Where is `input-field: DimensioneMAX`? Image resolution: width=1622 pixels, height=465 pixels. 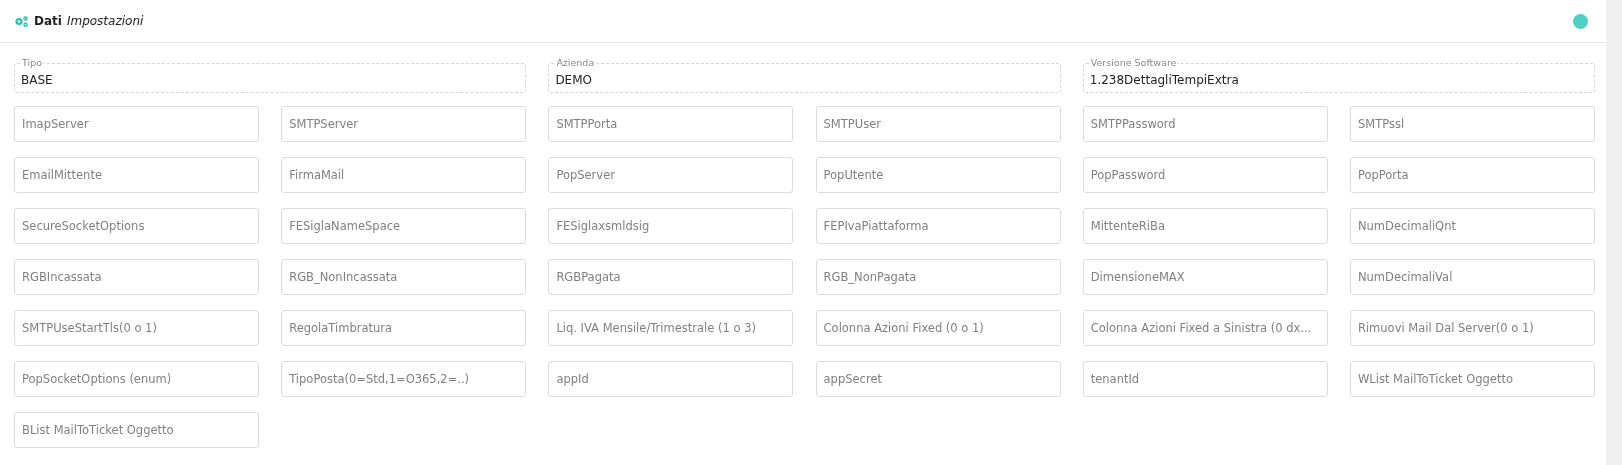 input-field: DimensioneMAX is located at coordinates (1205, 277).